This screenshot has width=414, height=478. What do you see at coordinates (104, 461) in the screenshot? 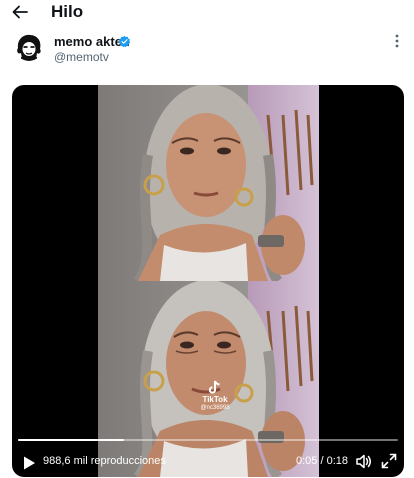
I see `view-count: 988,6 mil reproducciones` at bounding box center [104, 461].